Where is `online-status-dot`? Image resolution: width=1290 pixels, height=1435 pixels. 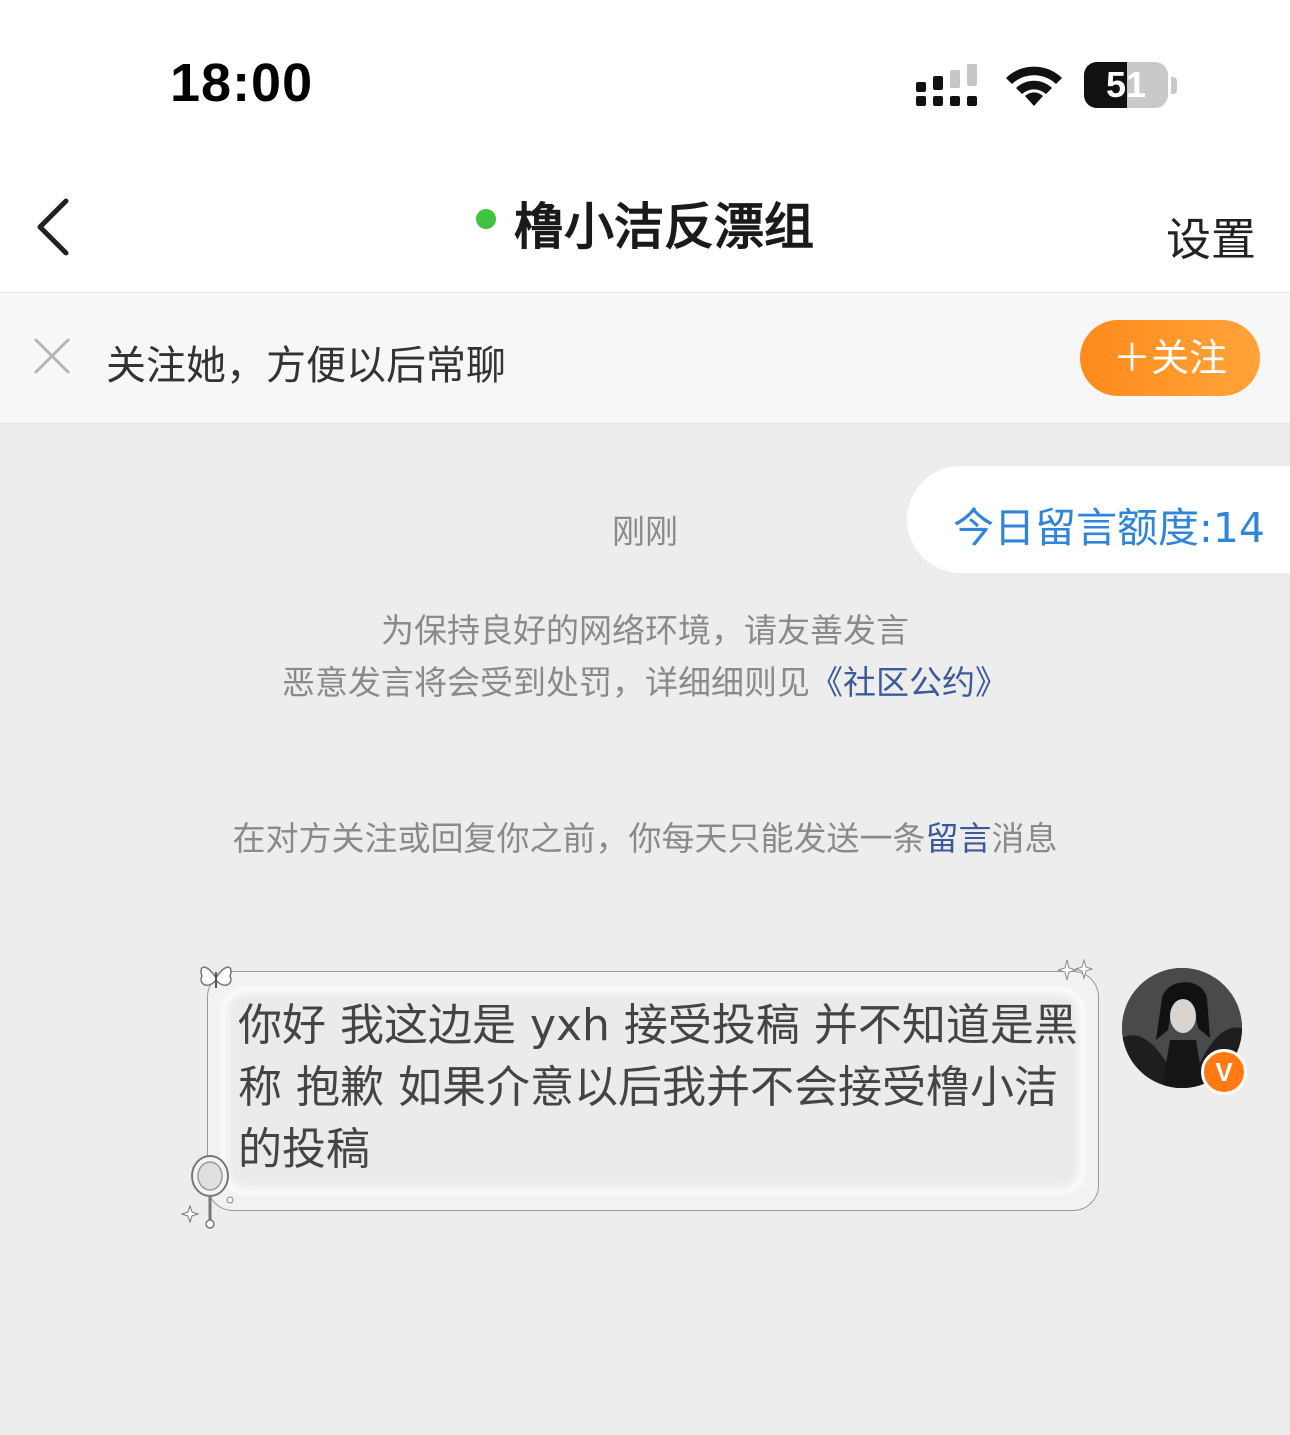
online-status-dot is located at coordinates (486, 219).